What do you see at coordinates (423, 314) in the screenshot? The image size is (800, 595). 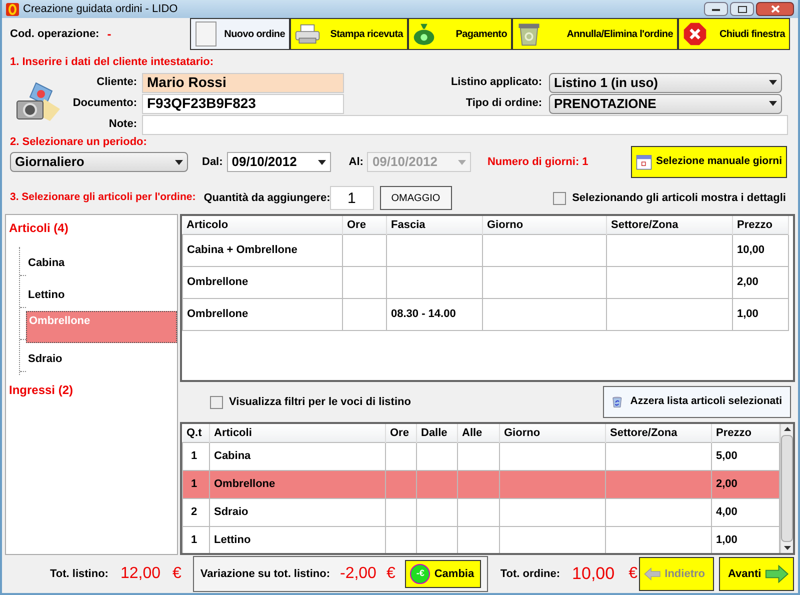 I see `table-cell: 08.30 - 14.00` at bounding box center [423, 314].